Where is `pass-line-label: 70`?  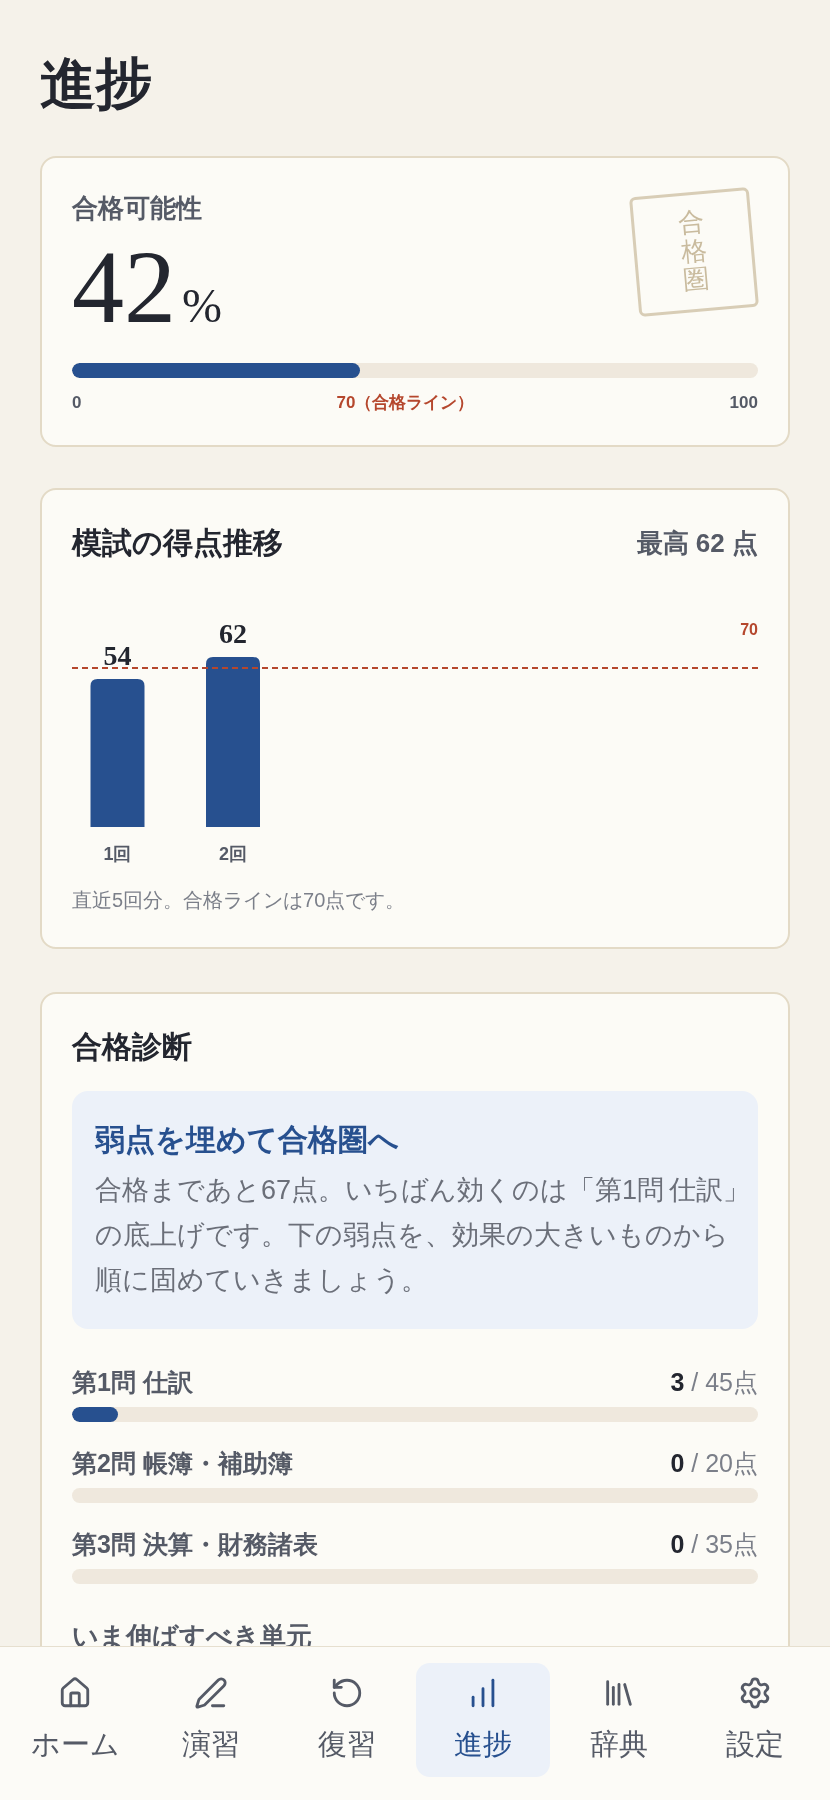 pass-line-label: 70 is located at coordinates (749, 630).